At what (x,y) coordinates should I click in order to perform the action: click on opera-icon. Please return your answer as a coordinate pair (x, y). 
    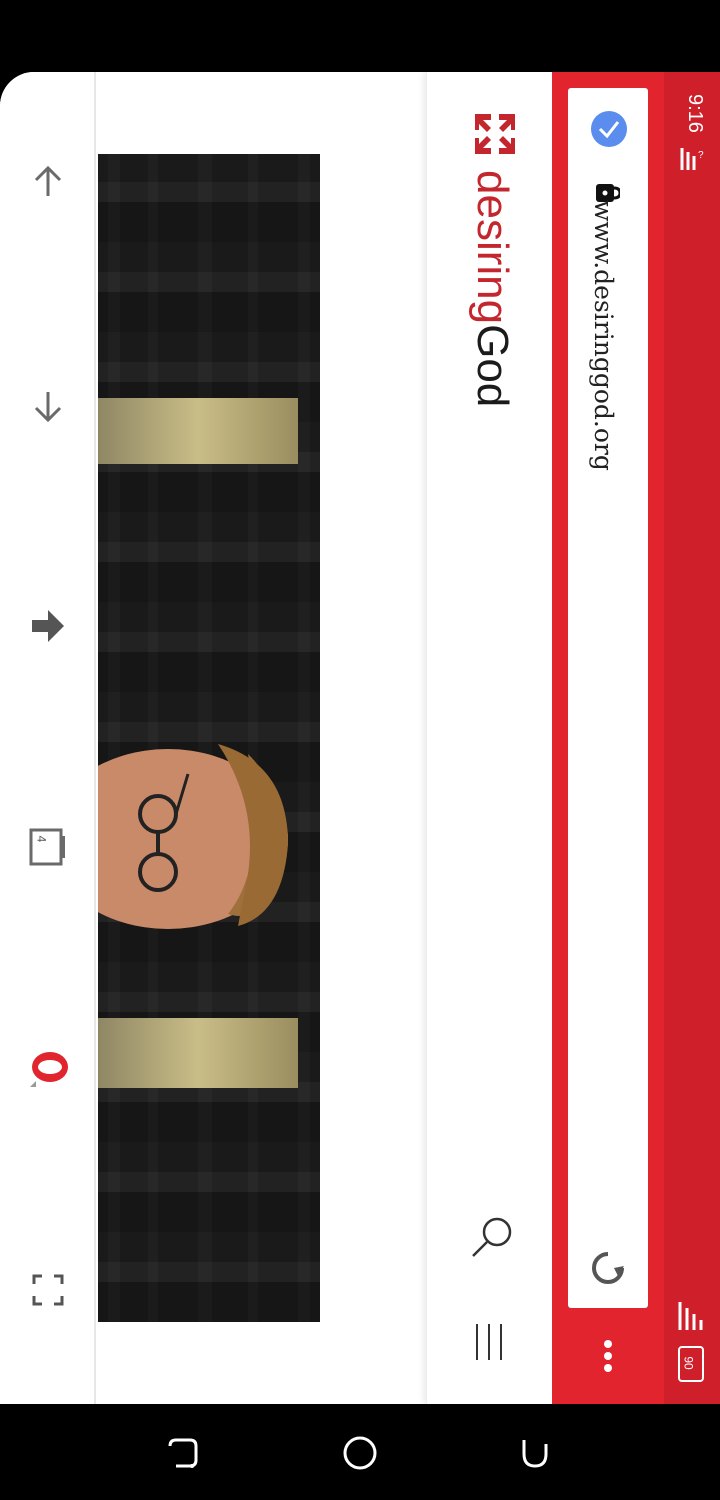
    Looking at the image, I should click on (49, 1069).